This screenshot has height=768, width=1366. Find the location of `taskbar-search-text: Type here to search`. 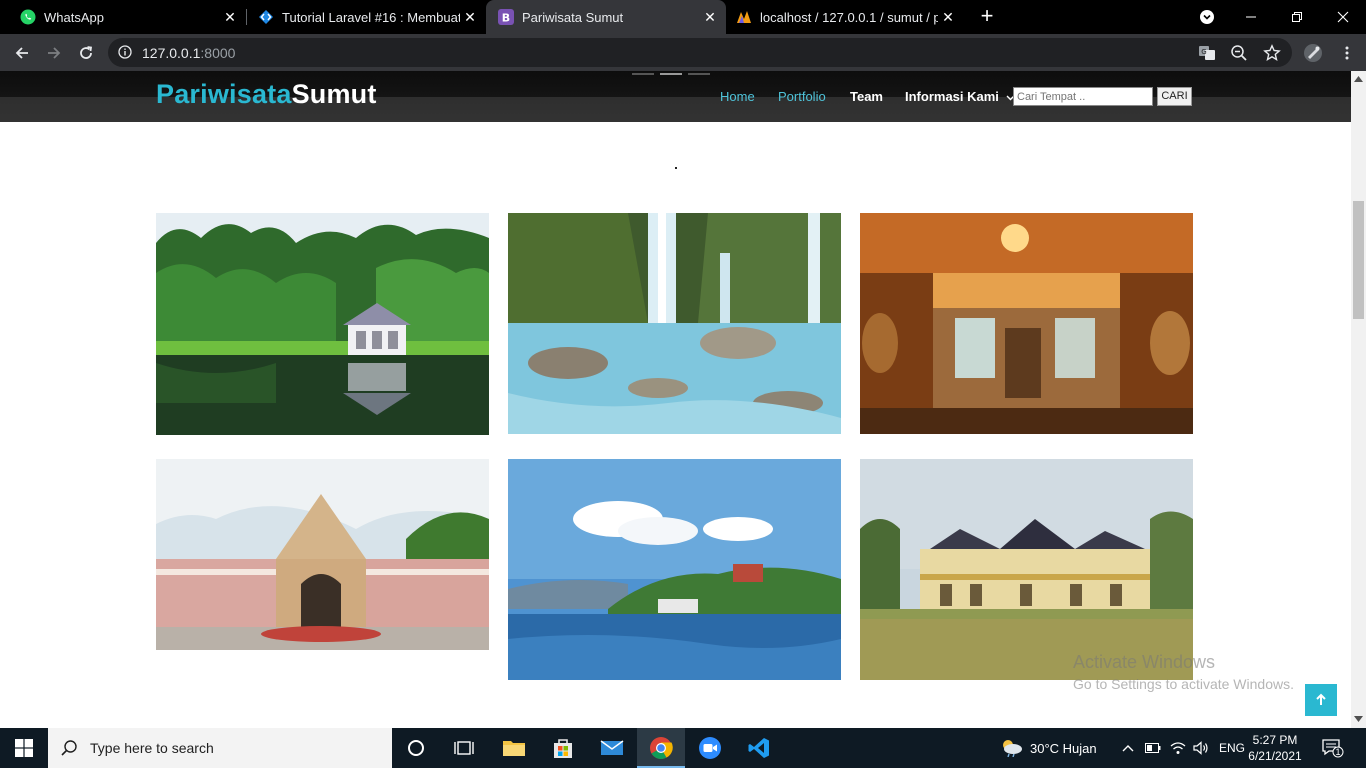

taskbar-search-text: Type here to search is located at coordinates (152, 748).